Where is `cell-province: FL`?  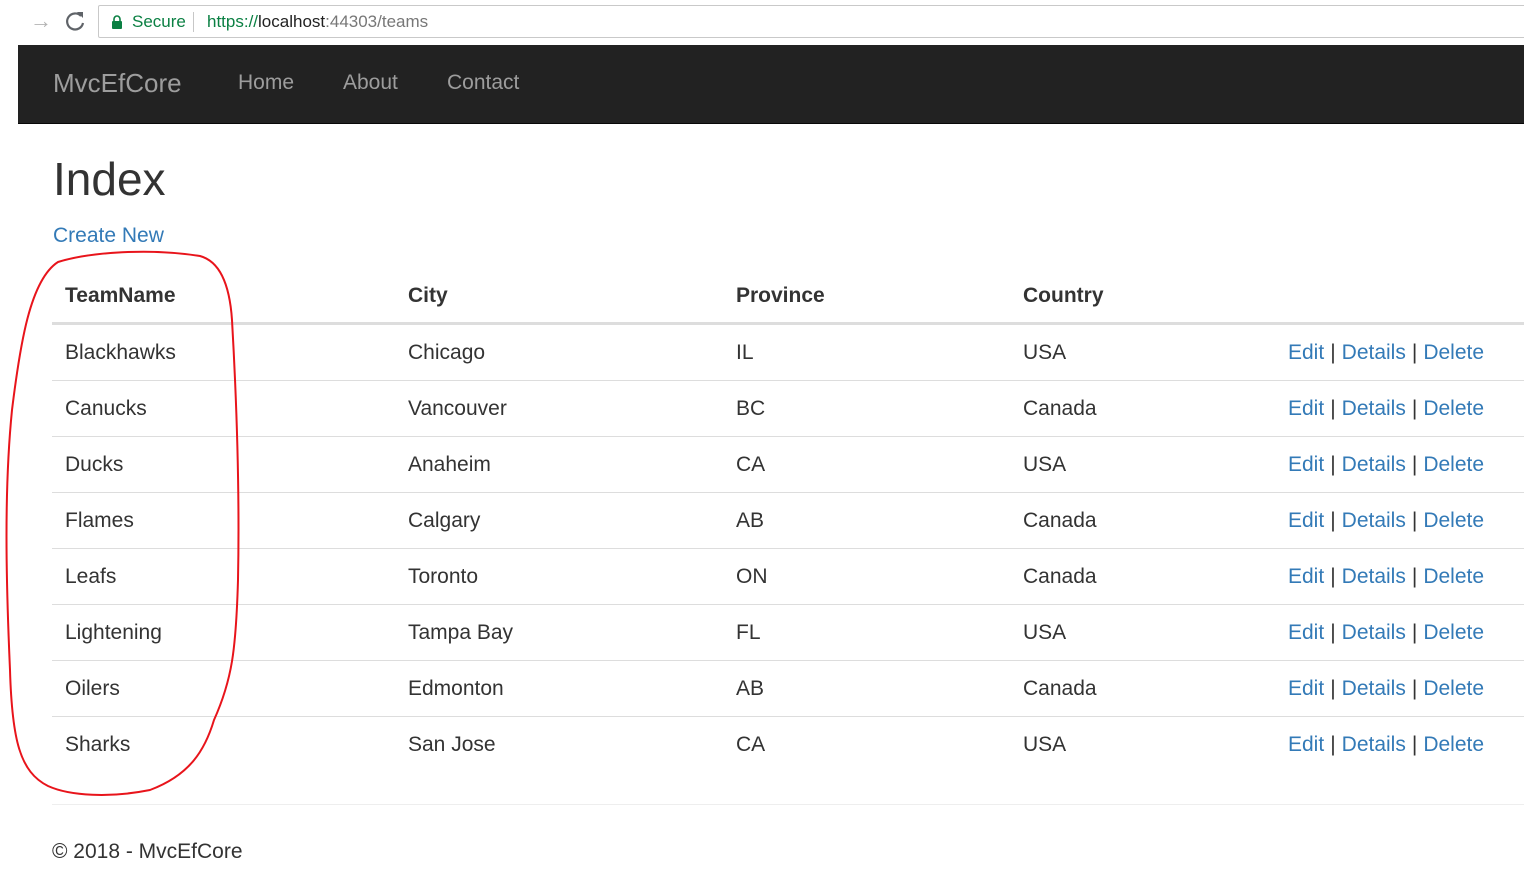 cell-province: FL is located at coordinates (748, 632).